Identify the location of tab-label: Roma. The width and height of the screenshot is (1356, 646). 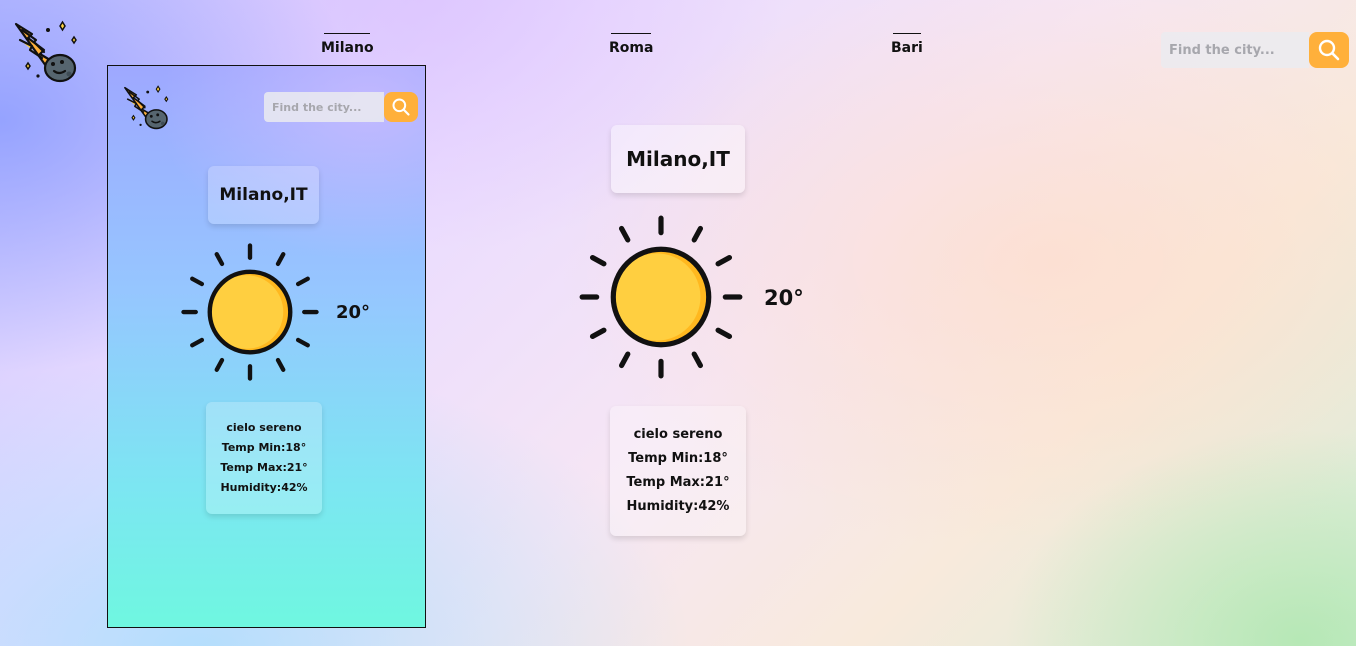
(631, 48).